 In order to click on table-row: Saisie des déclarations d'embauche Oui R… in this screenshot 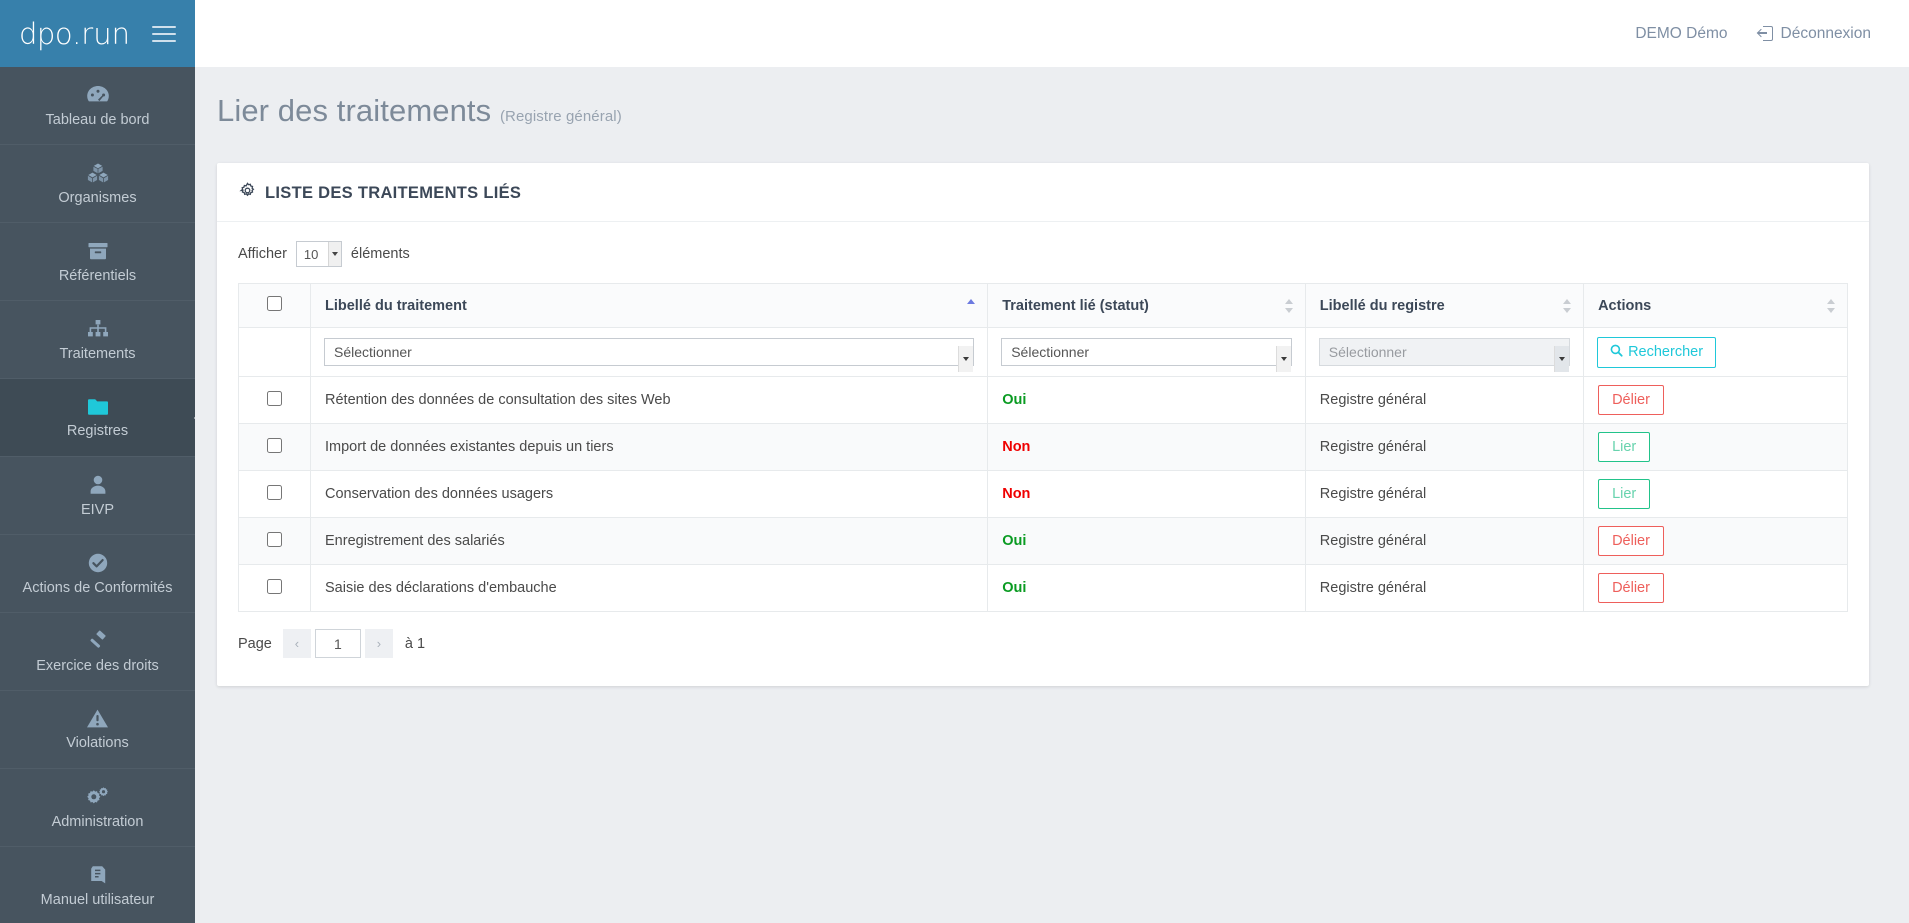, I will do `click(1043, 588)`.